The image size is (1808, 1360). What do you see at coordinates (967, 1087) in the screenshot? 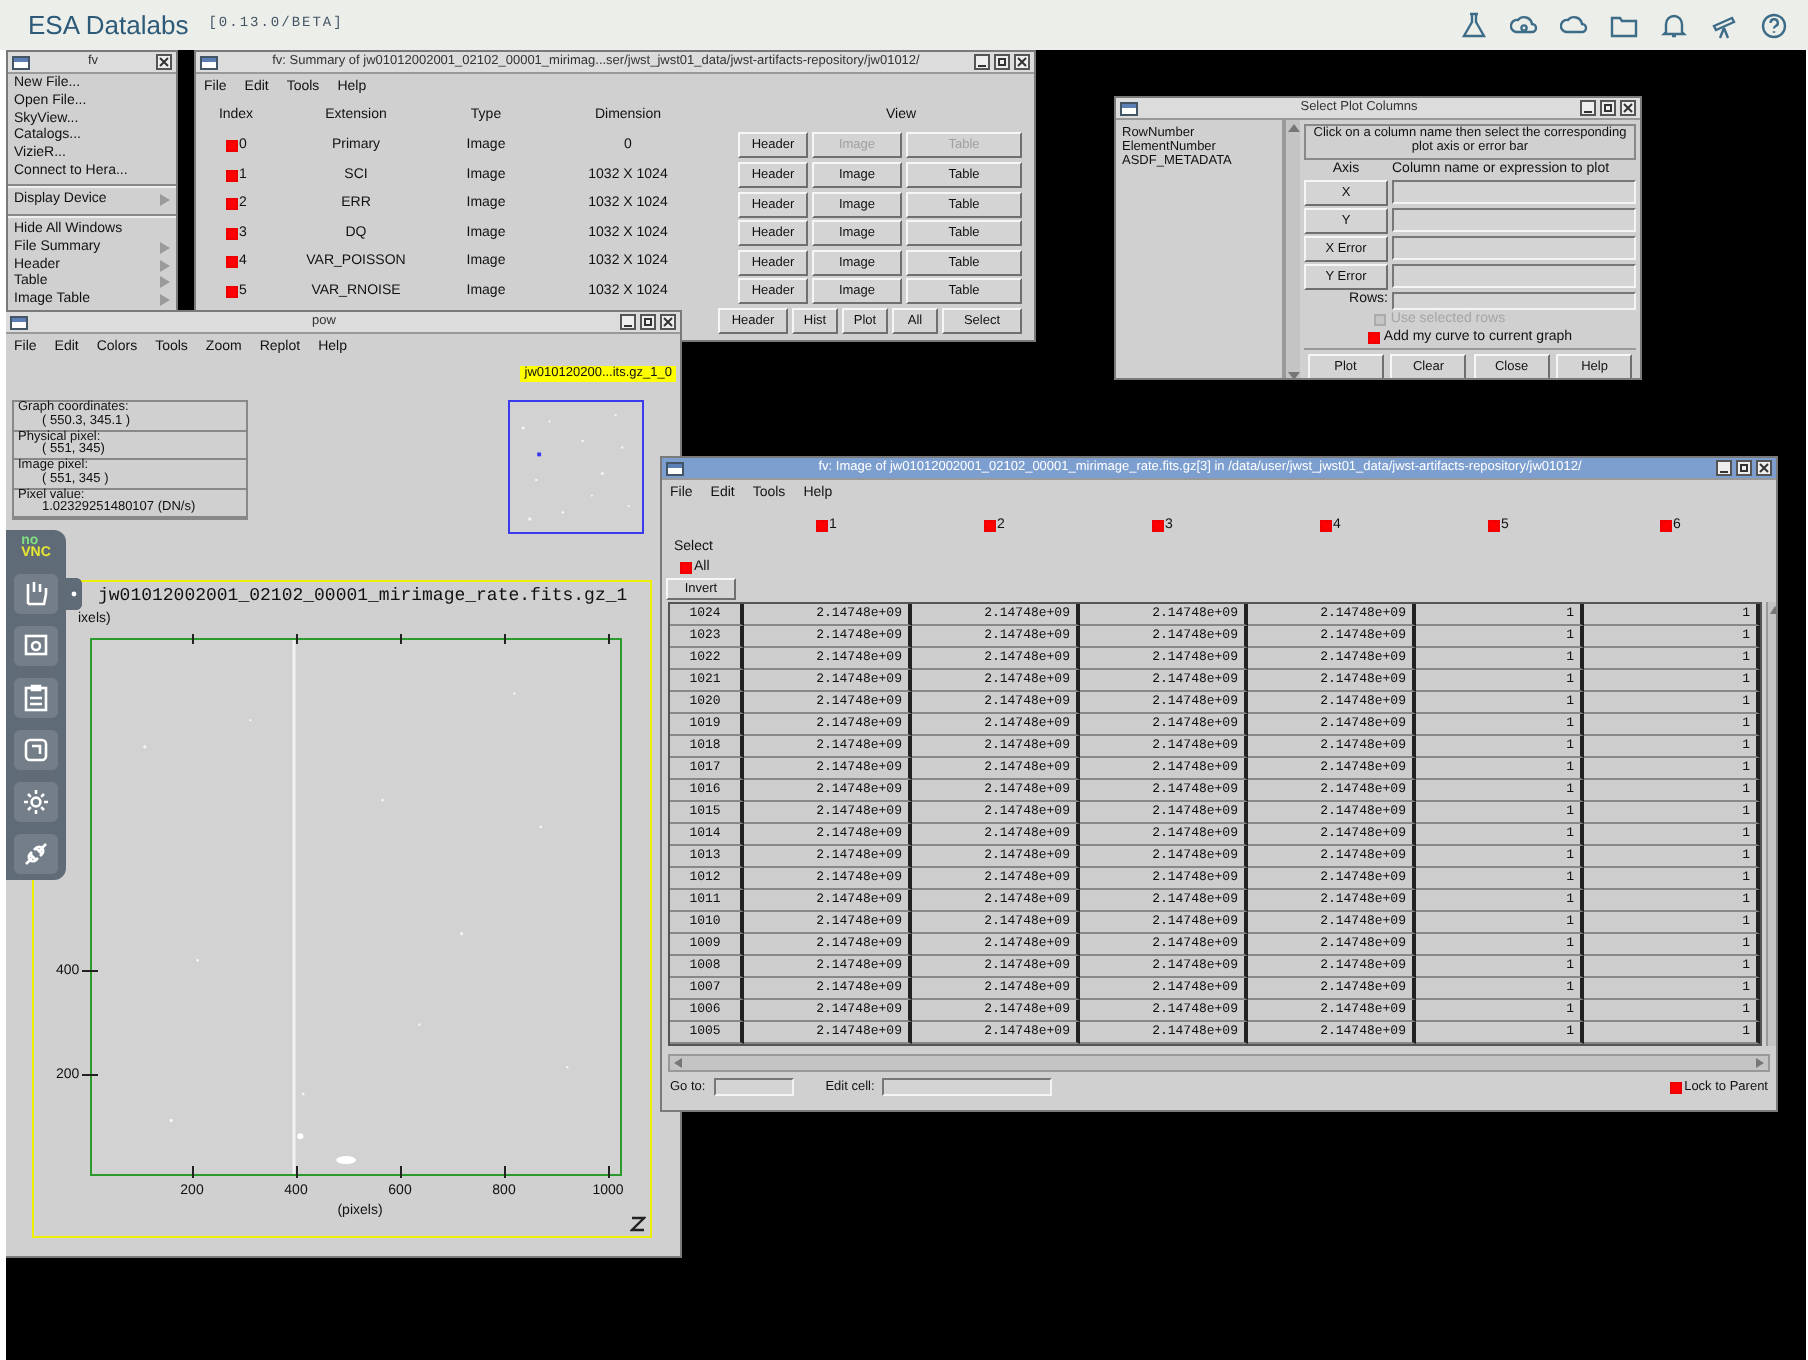
I see `edit-cell-field` at bounding box center [967, 1087].